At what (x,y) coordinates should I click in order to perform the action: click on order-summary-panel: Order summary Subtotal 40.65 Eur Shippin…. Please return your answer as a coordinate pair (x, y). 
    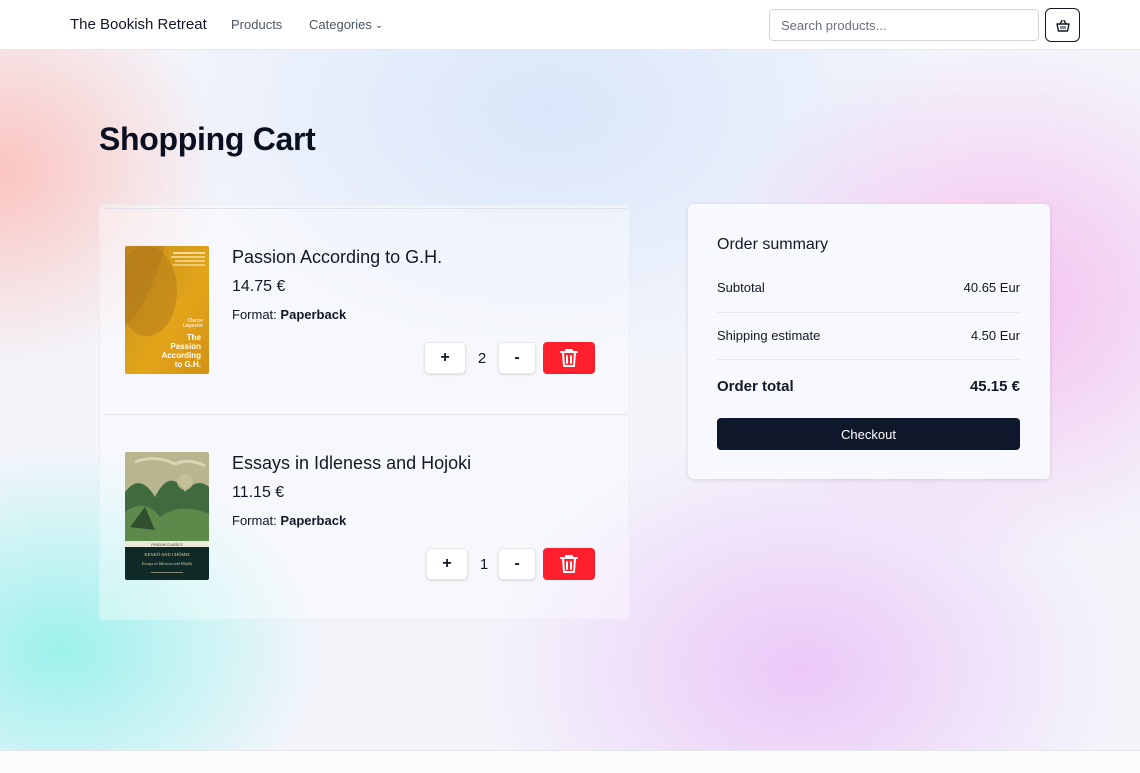
    Looking at the image, I should click on (869, 341).